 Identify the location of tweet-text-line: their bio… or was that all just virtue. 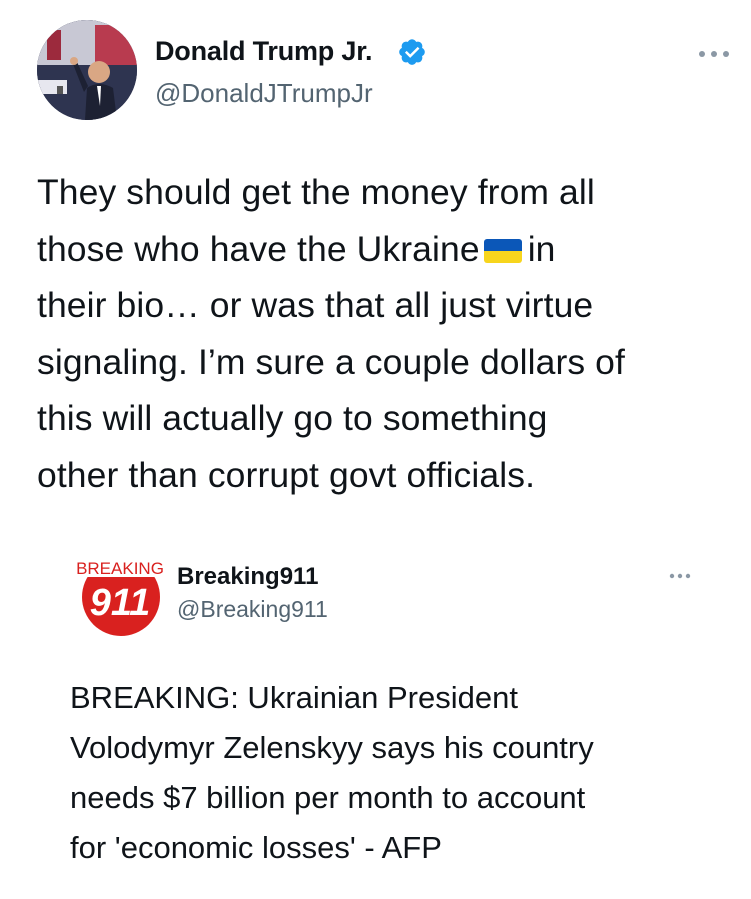
(315, 305).